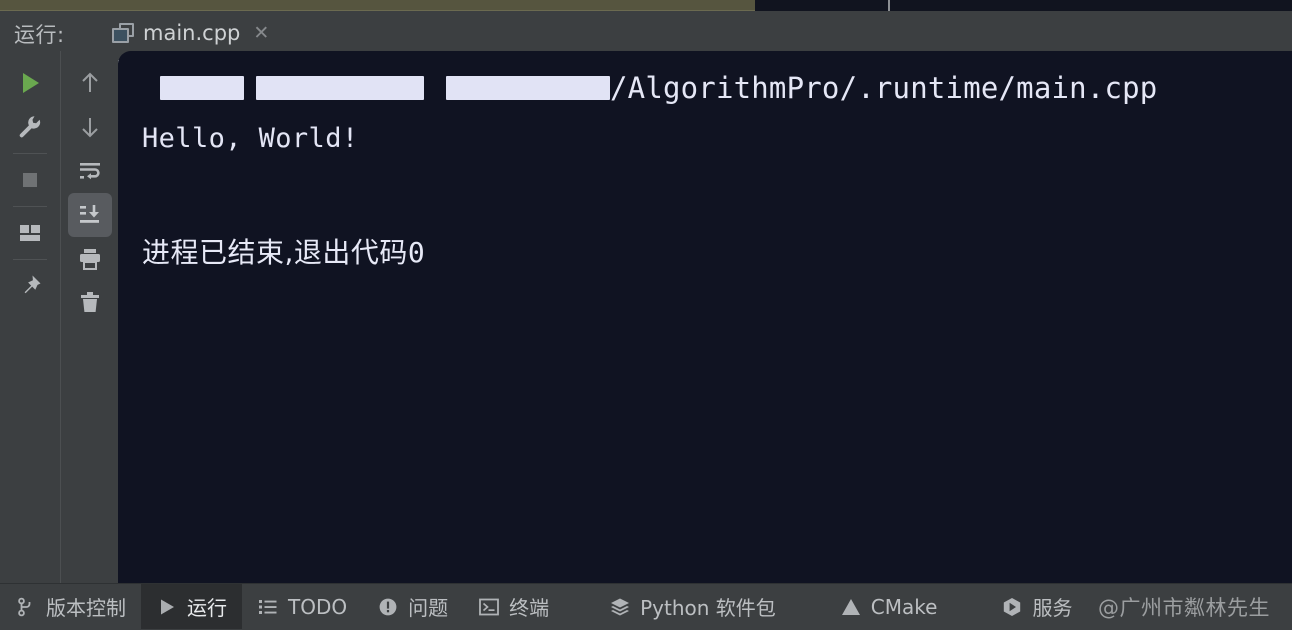  I want to click on close-icon: ✕, so click(261, 33).